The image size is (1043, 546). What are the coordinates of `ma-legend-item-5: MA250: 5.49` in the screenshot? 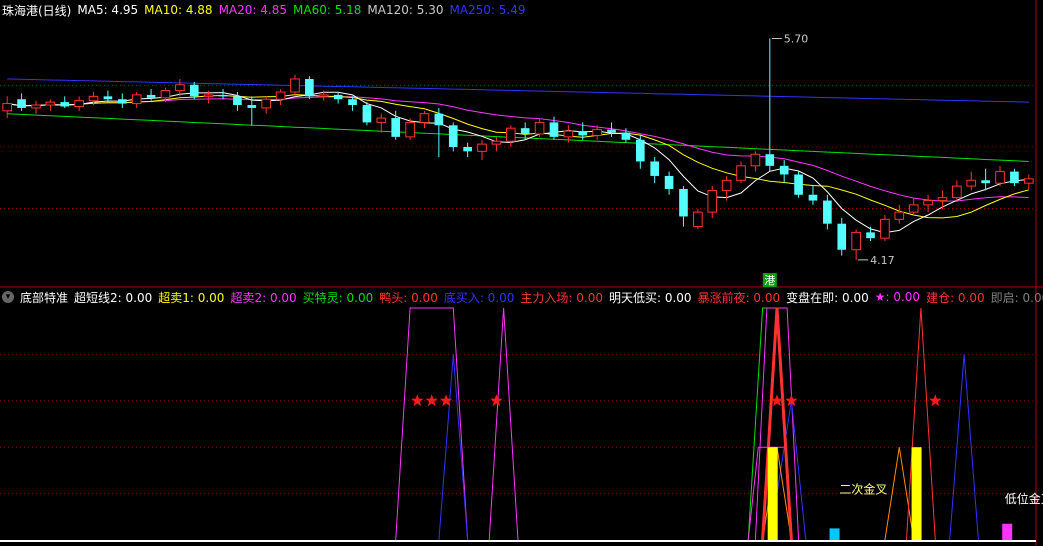 It's located at (487, 10).